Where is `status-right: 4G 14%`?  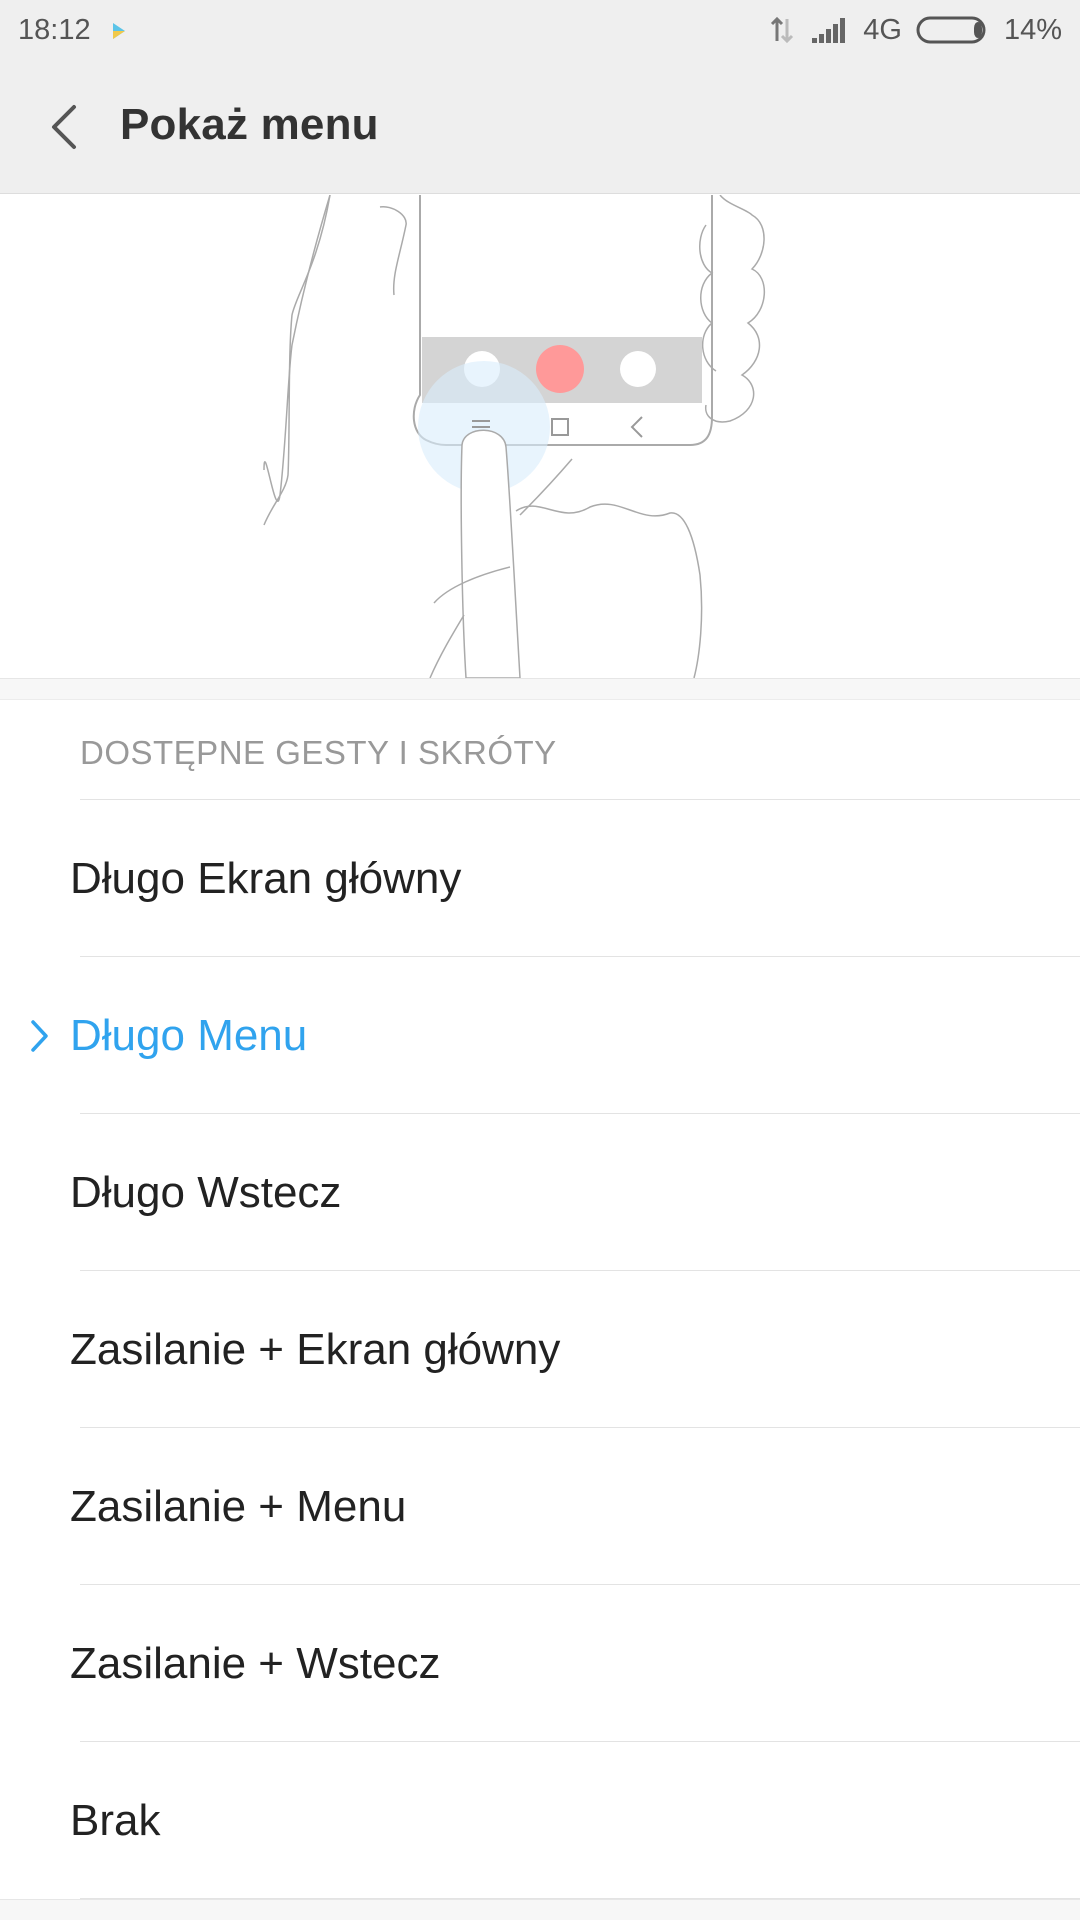 status-right: 4G 14% is located at coordinates (914, 30).